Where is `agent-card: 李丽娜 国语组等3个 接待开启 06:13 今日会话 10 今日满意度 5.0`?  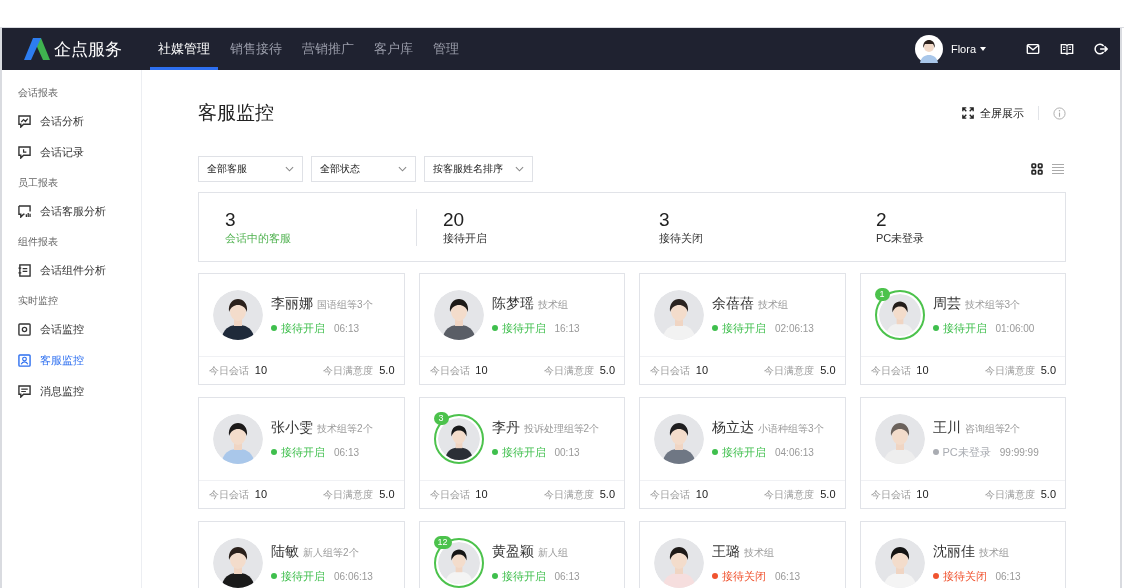
agent-card: 李丽娜 国语组等3个 接待开启 06:13 今日会话 10 今日满意度 5.0 is located at coordinates (301, 329).